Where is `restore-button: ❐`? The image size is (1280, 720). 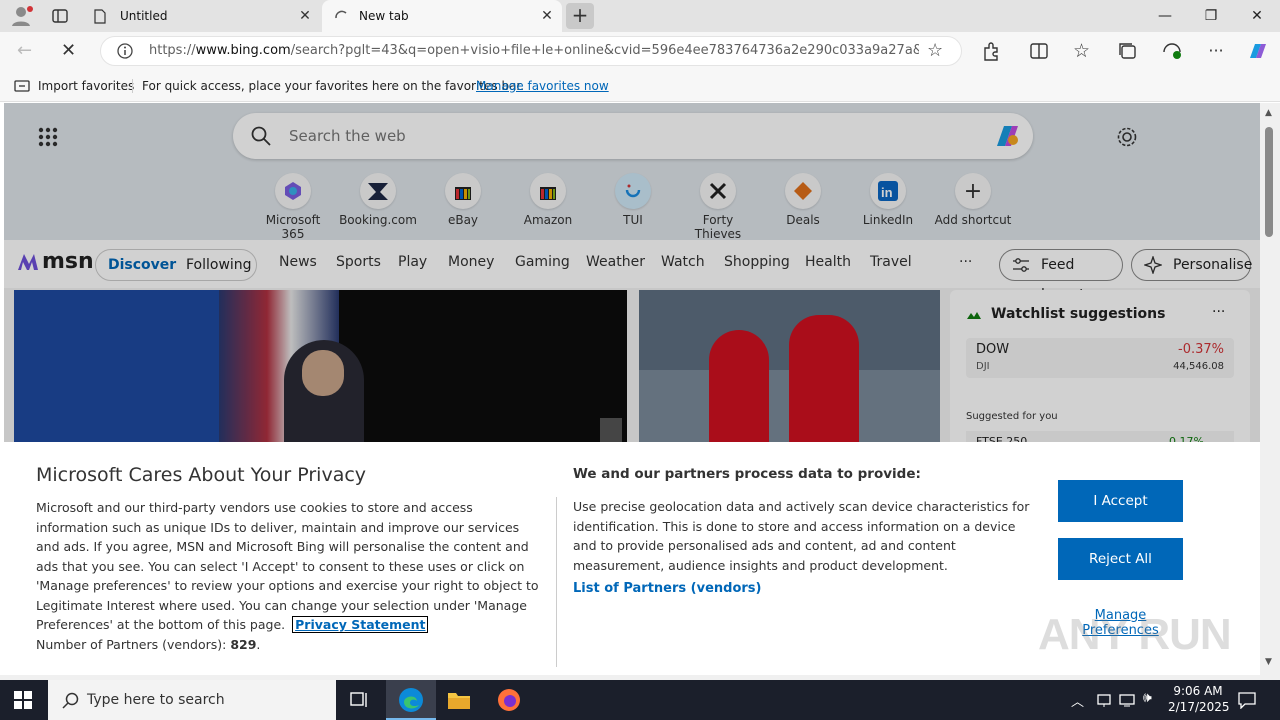 restore-button: ❐ is located at coordinates (1211, 16).